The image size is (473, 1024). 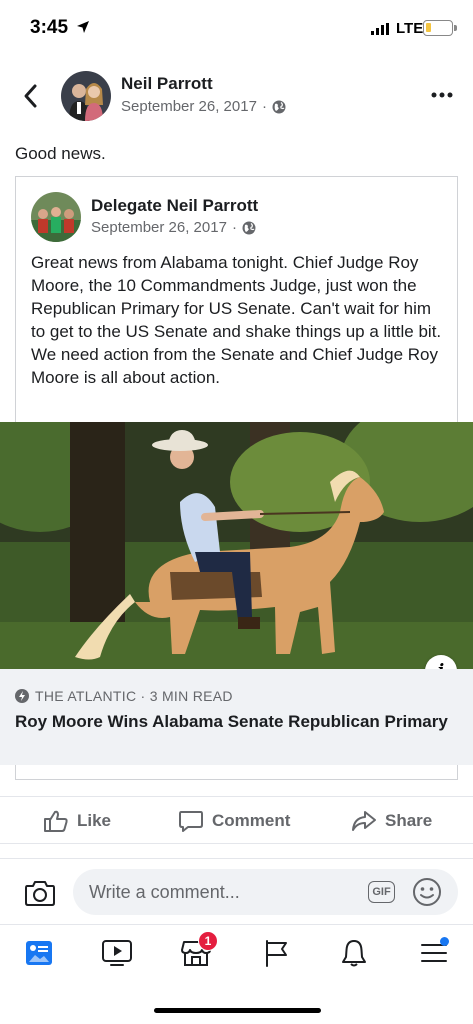 I want to click on share-icon, so click(x=364, y=821).